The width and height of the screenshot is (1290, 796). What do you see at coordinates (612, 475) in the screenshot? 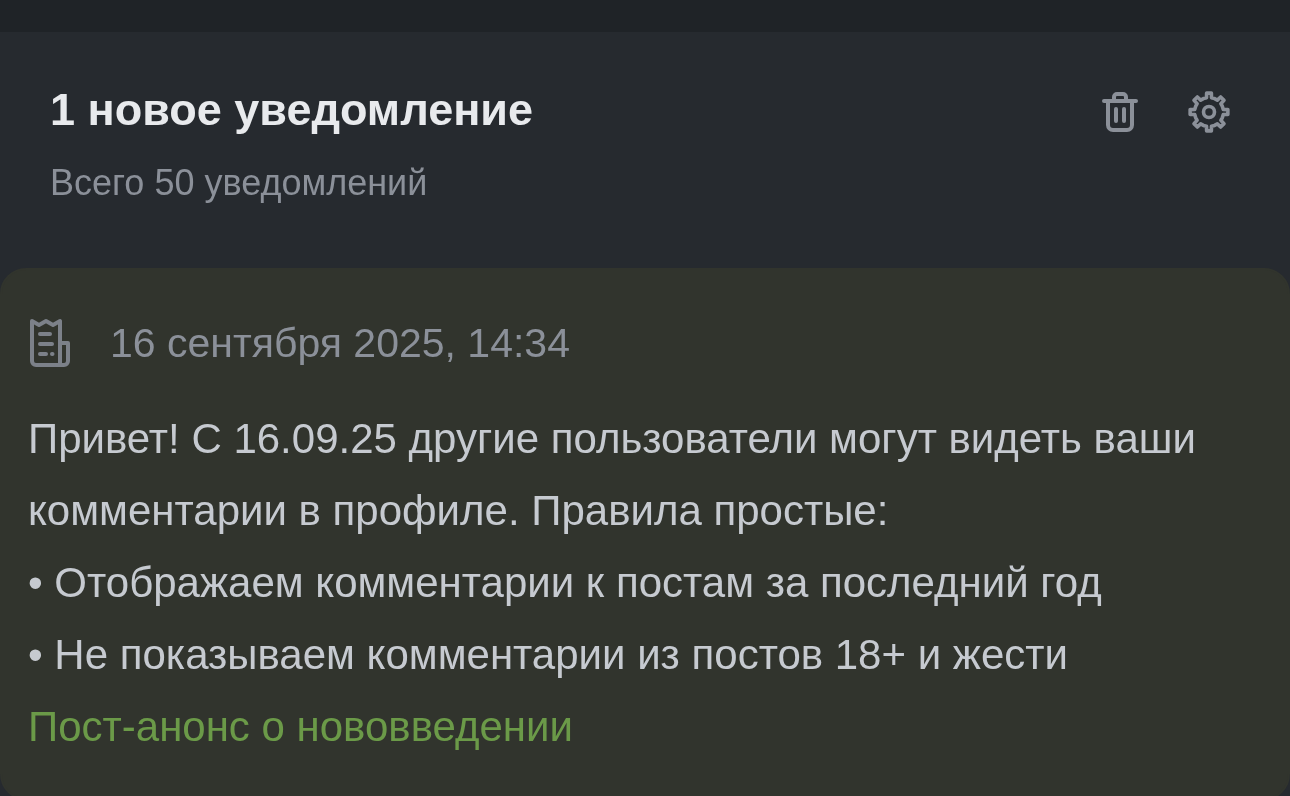
I see `notification-text: Привет! С 16.09.25 другие пользователи могут видеть ваши комментарии в профиле. Правила простые:` at bounding box center [612, 475].